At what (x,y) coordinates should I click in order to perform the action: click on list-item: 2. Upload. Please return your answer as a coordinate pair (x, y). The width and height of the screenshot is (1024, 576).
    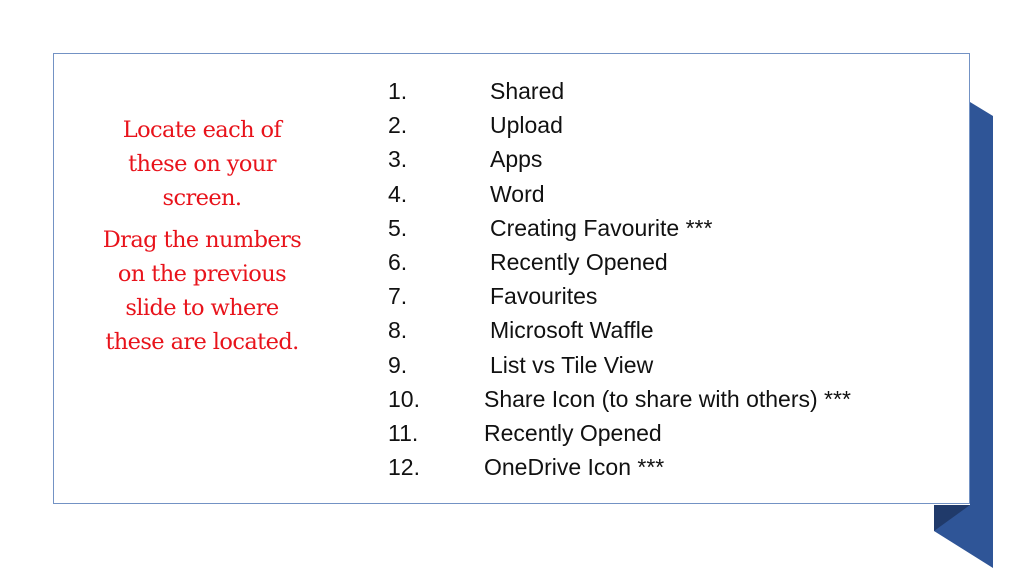
    Looking at the image, I should click on (475, 125).